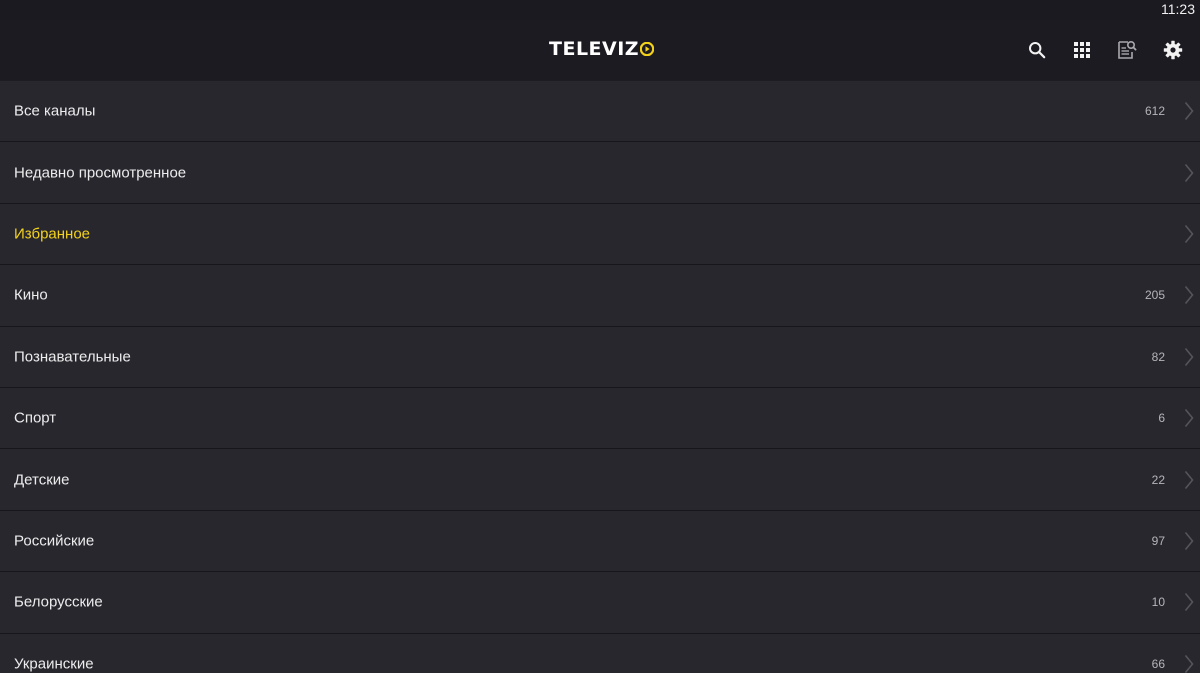 The image size is (1200, 673). I want to click on channel-count: 205, so click(1154, 295).